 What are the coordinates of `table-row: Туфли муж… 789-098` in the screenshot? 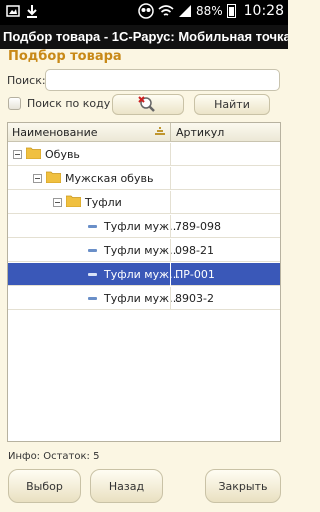 It's located at (144, 226).